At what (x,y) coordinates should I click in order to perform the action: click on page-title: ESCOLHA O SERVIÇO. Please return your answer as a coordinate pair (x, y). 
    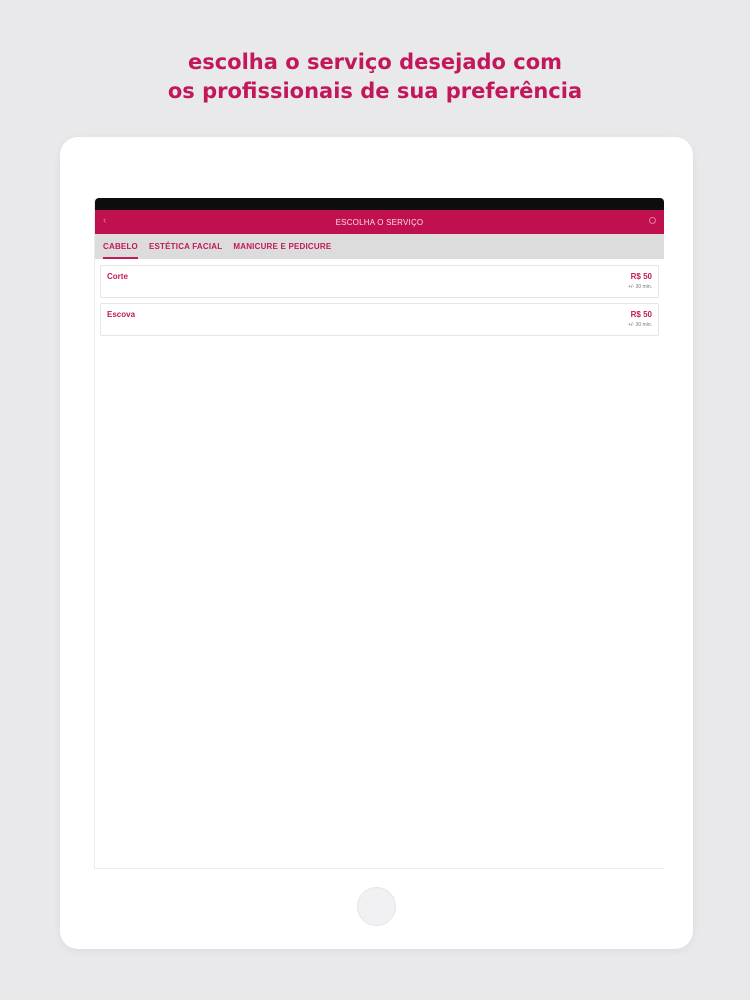
    Looking at the image, I should click on (379, 222).